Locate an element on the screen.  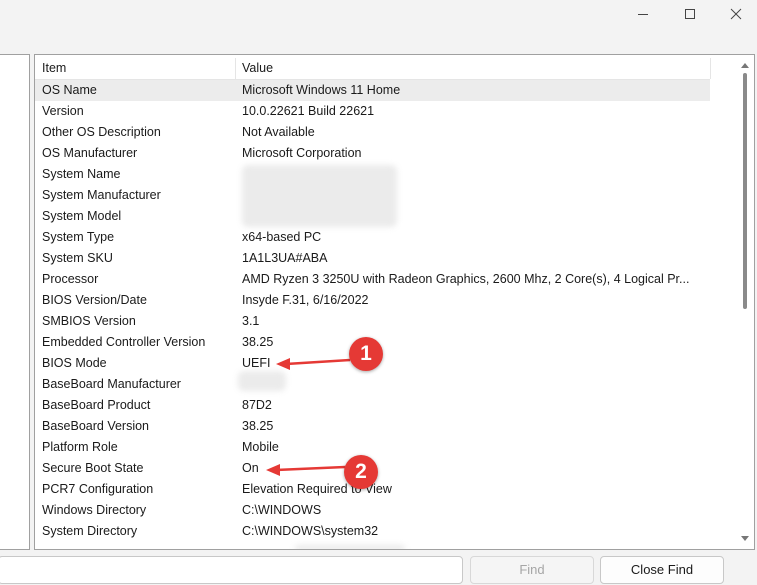
close-icon is located at coordinates (736, 14).